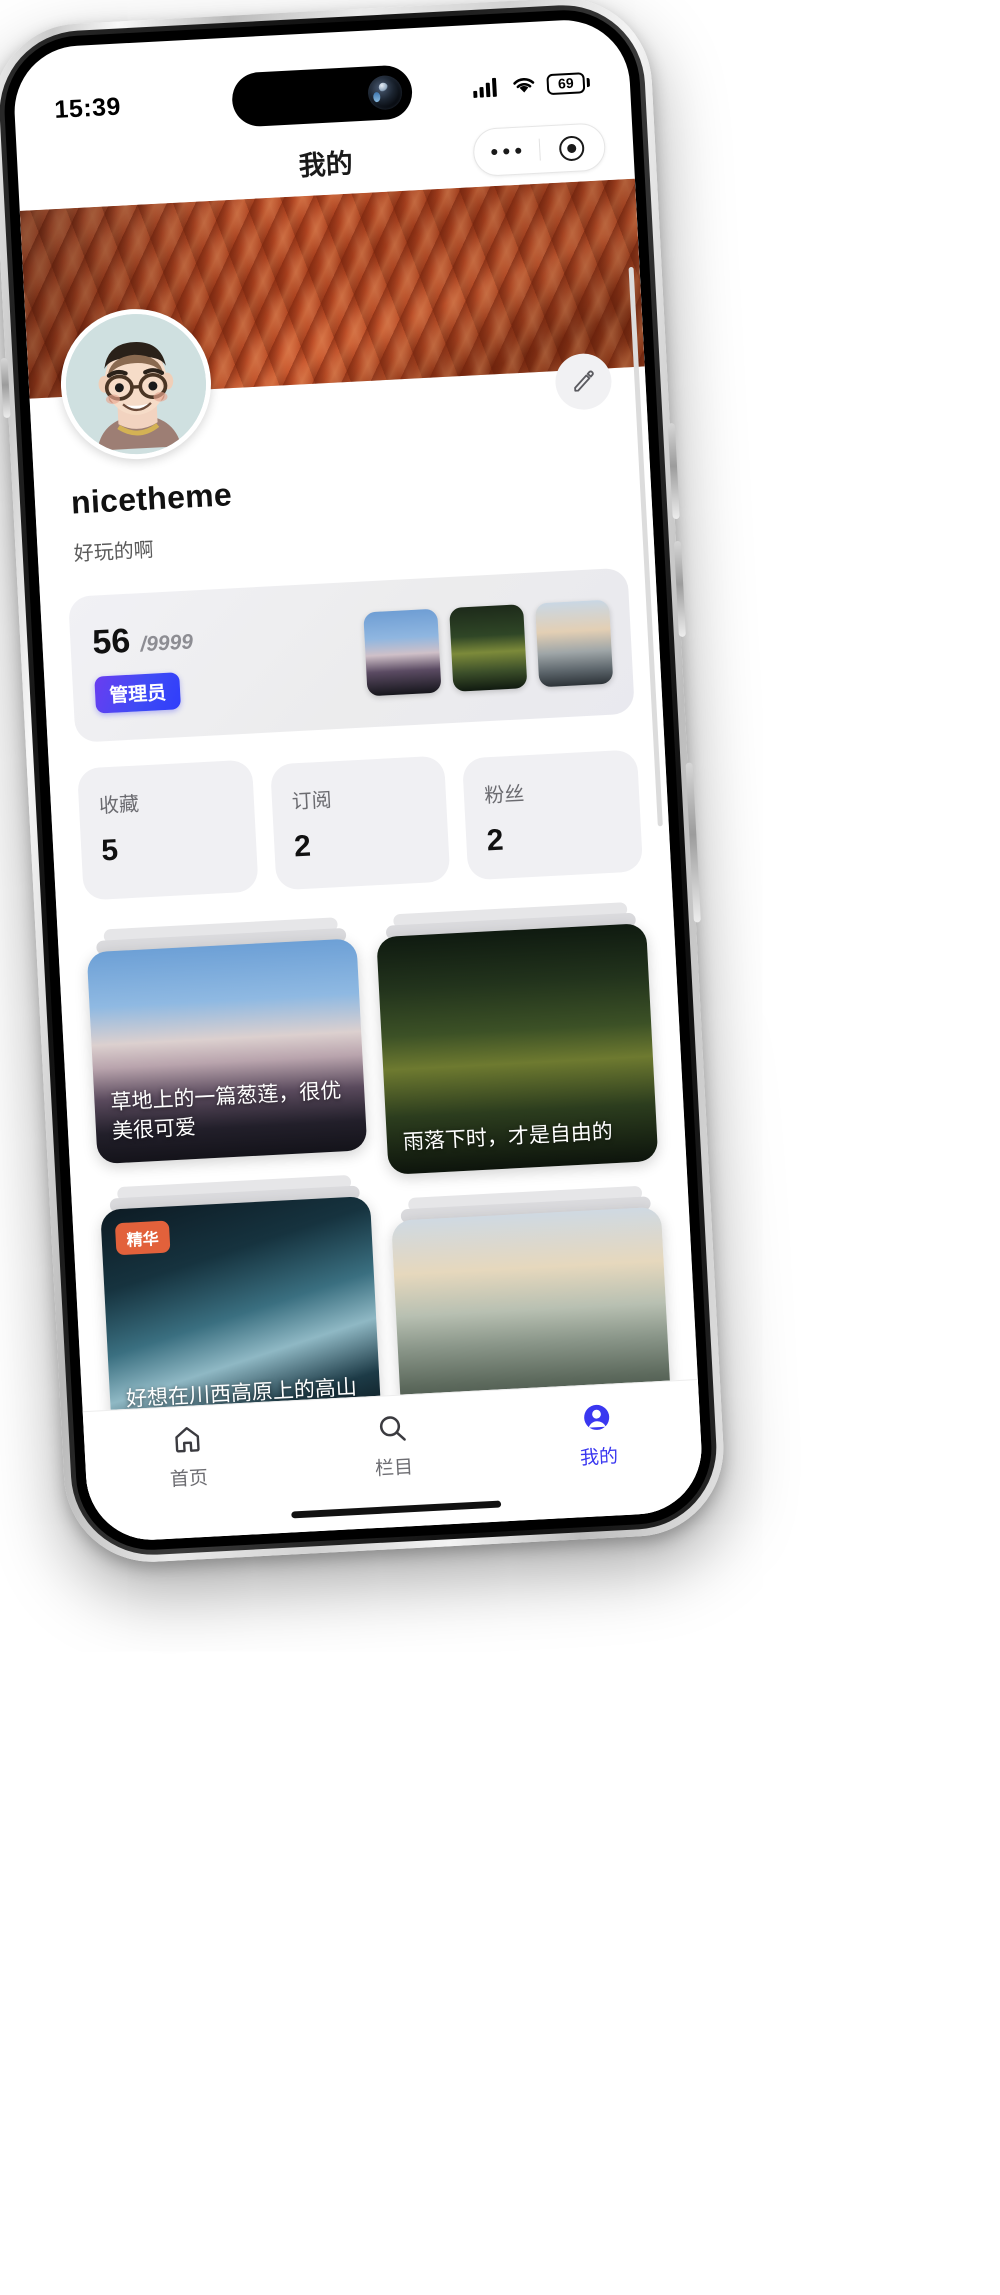 The image size is (1000, 2295). I want to click on autumn-forest-image: 雨落下时，才是自由的, so click(517, 1049).